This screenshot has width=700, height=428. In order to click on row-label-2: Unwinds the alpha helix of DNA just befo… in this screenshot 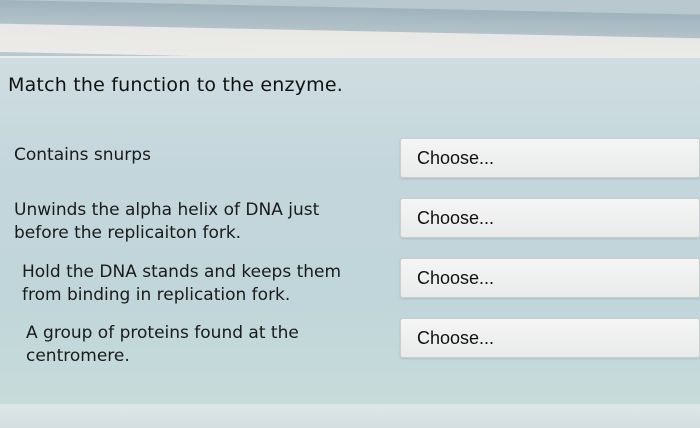, I will do `click(167, 221)`.